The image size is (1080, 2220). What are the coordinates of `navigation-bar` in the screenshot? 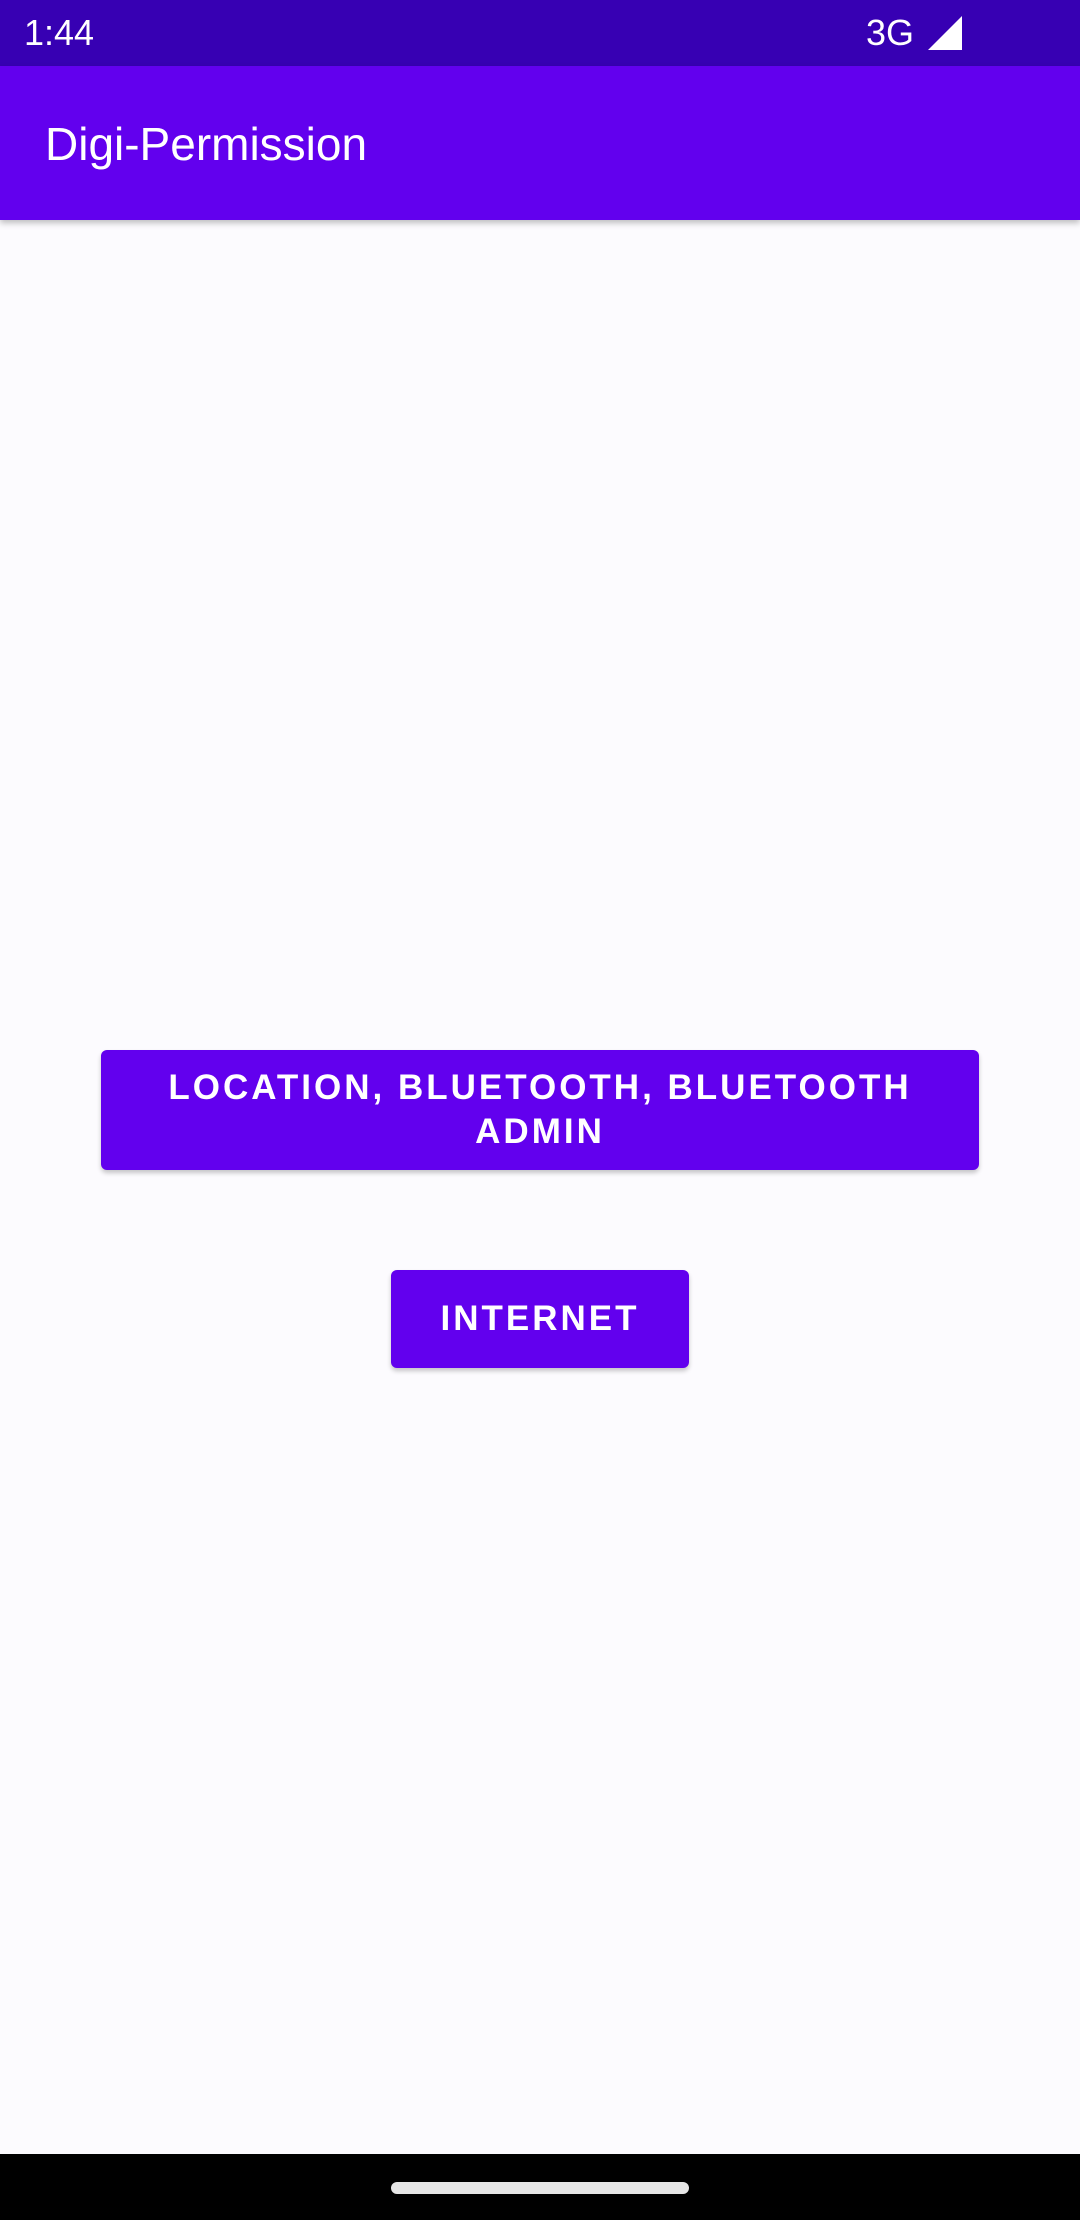 It's located at (540, 2187).